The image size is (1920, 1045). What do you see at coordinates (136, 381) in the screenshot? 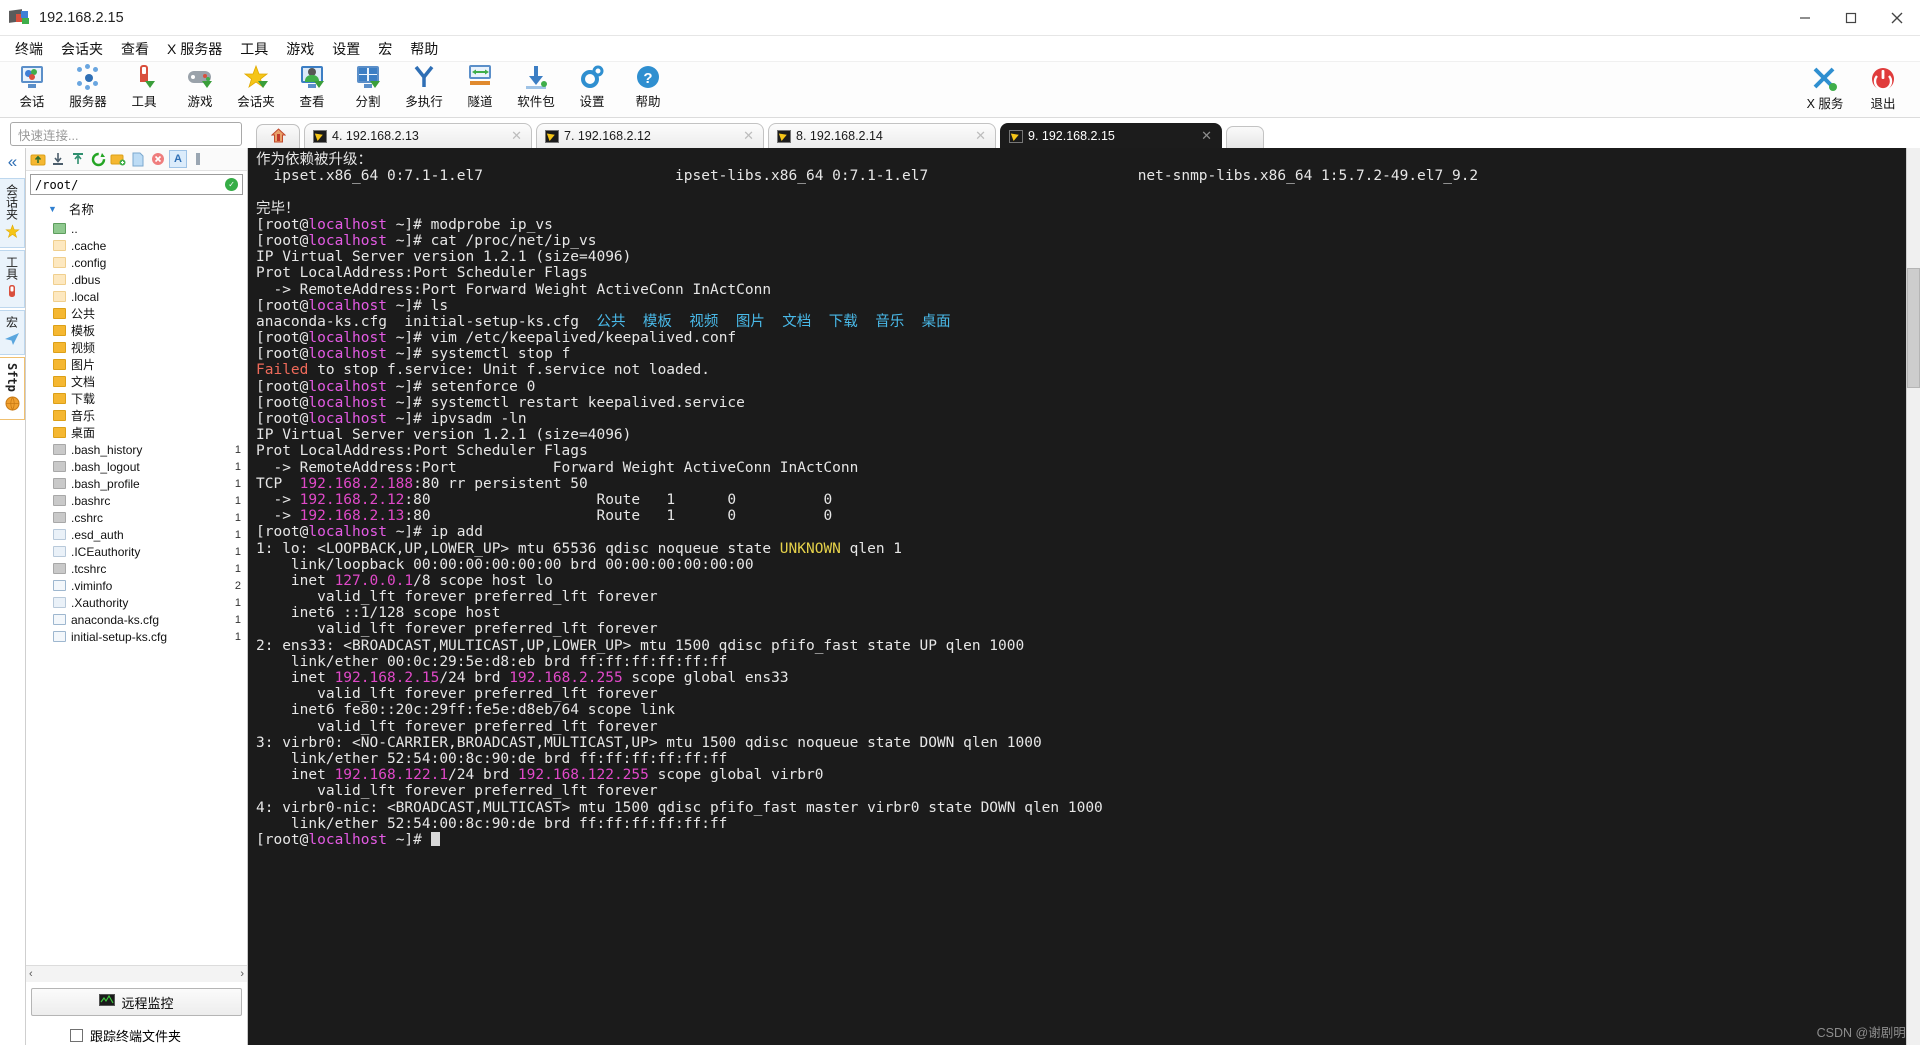
I see `file-row: 文档` at bounding box center [136, 381].